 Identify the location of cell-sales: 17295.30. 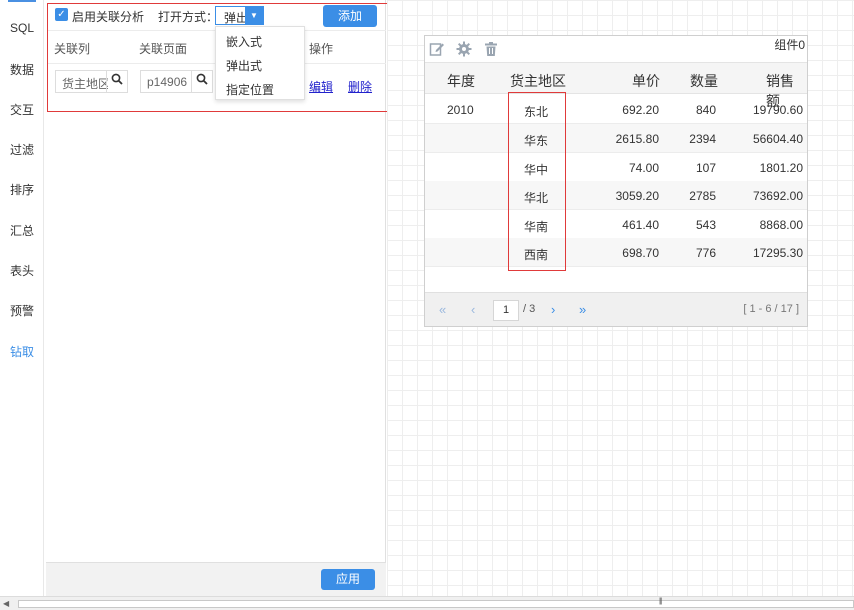
(777, 253).